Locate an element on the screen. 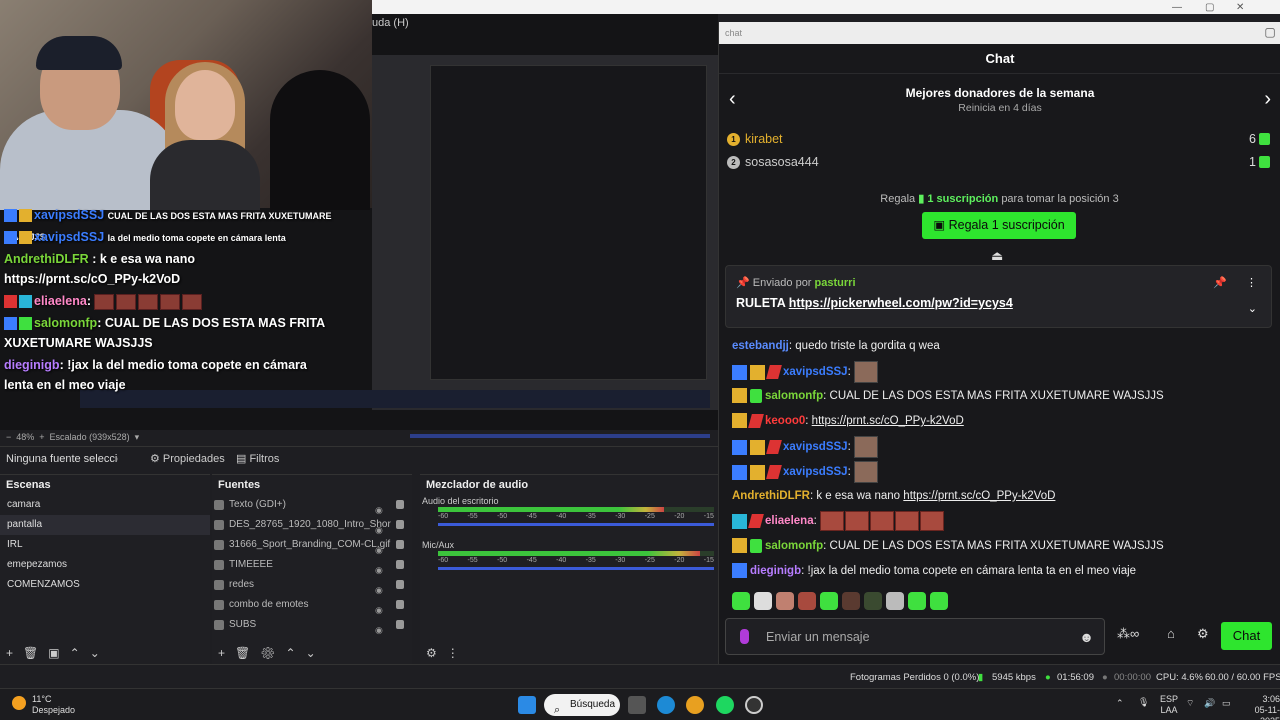  close-window-icon: ✕ is located at coordinates (1240, 7).